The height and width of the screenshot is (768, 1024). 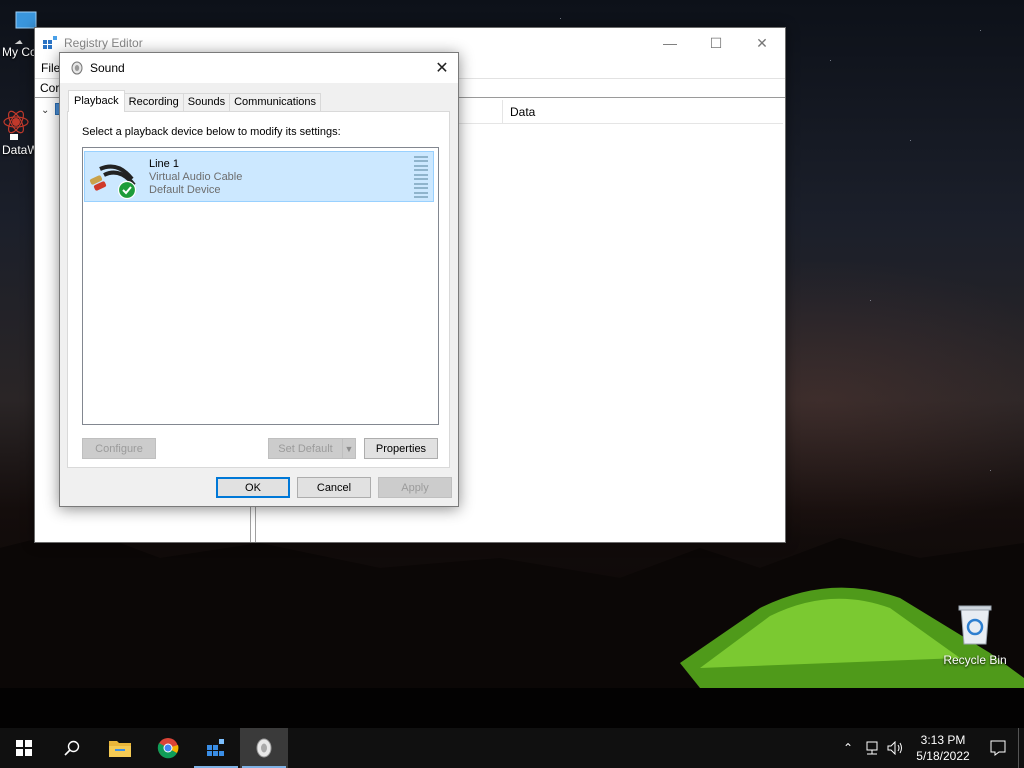 What do you see at coordinates (206, 102) in the screenshot?
I see `tab-sounds: Sounds` at bounding box center [206, 102].